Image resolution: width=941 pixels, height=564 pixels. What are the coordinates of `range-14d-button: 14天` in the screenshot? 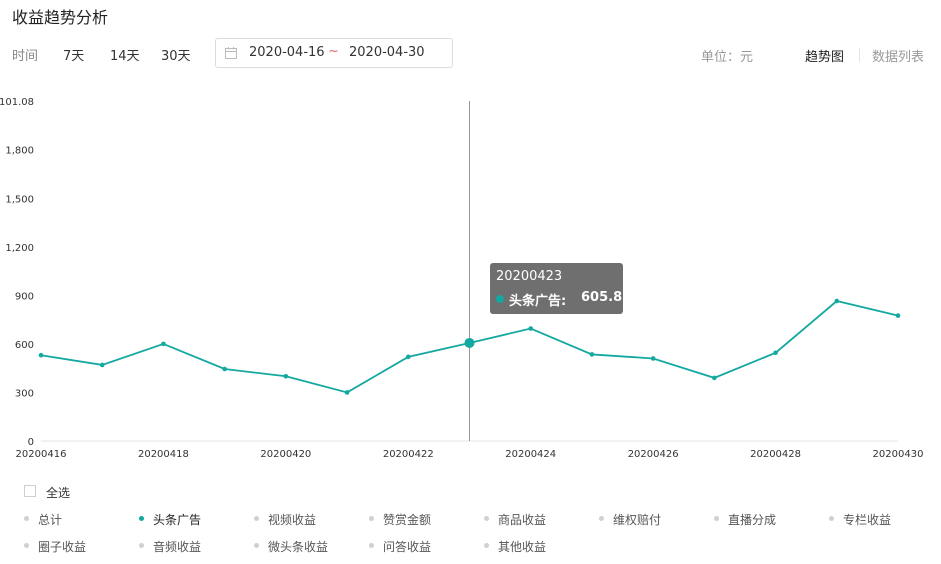 It's located at (125, 54).